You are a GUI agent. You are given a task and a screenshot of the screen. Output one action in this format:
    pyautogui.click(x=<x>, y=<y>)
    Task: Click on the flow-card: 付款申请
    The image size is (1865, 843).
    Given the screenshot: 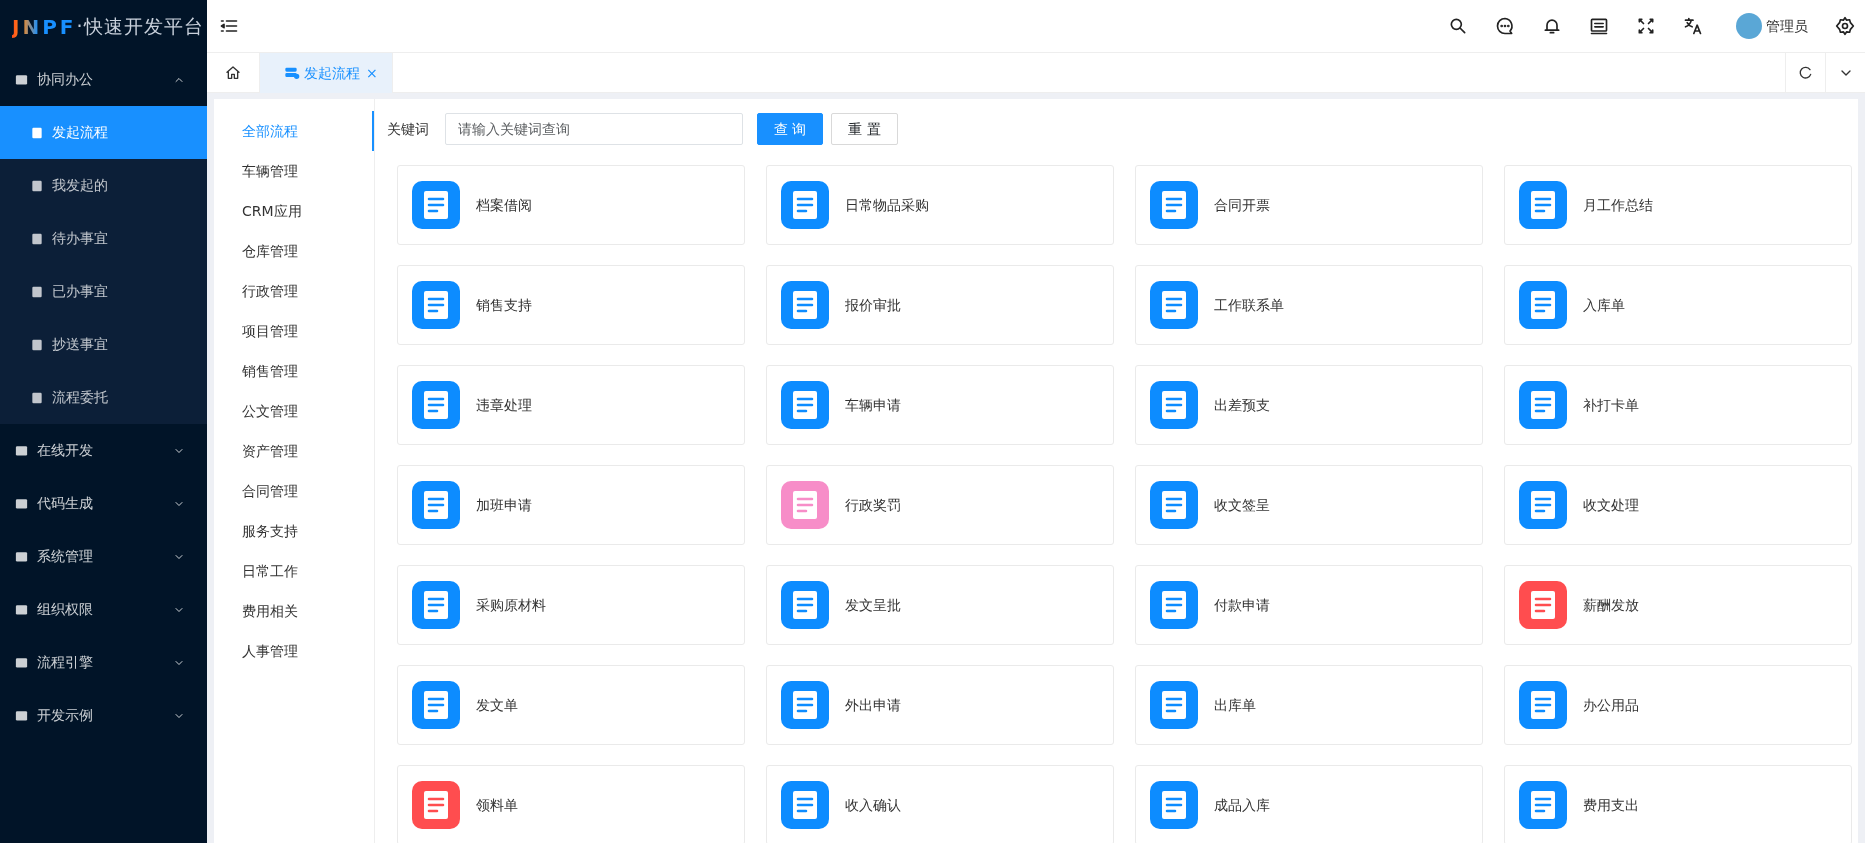 What is the action you would take?
    pyautogui.click(x=1309, y=605)
    